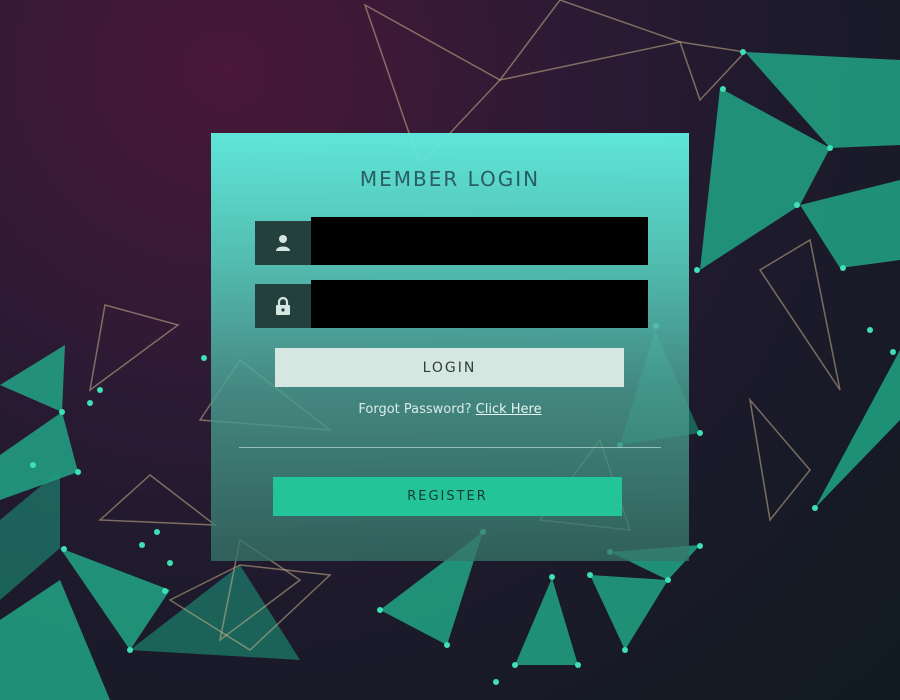 This screenshot has height=700, width=900. Describe the element at coordinates (450, 447) in the screenshot. I see `divider` at that location.